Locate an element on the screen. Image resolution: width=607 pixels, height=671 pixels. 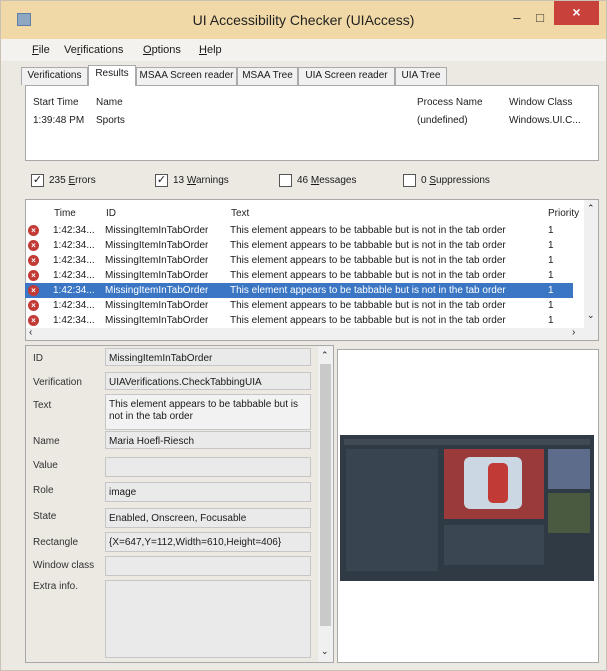
results-horizontal-scrollbar: ‹ › is located at coordinates (312, 333).